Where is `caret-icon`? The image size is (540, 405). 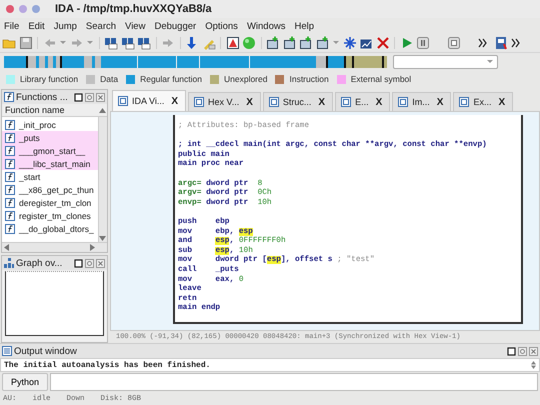
caret-icon is located at coordinates (490, 62).